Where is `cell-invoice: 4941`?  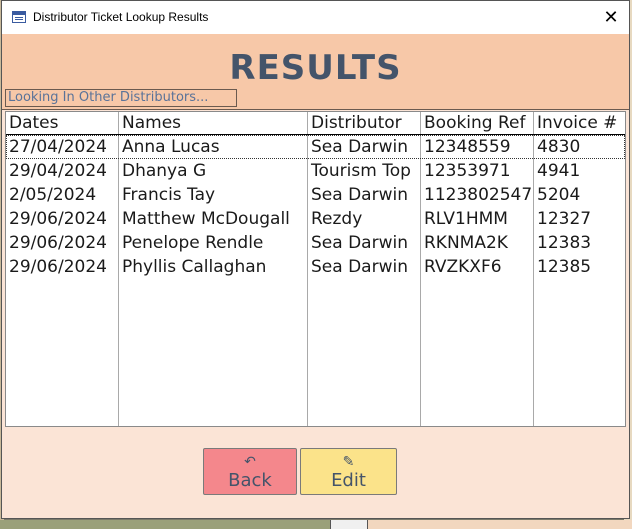
cell-invoice: 4941 is located at coordinates (559, 171).